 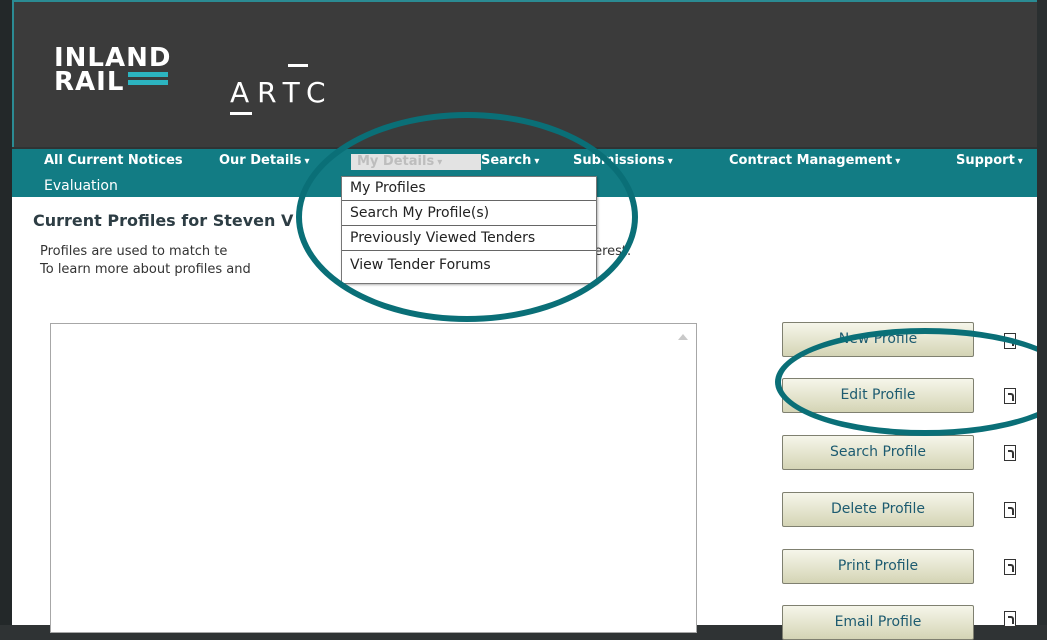 What do you see at coordinates (878, 339) in the screenshot?
I see `new-profile-button: New Profile` at bounding box center [878, 339].